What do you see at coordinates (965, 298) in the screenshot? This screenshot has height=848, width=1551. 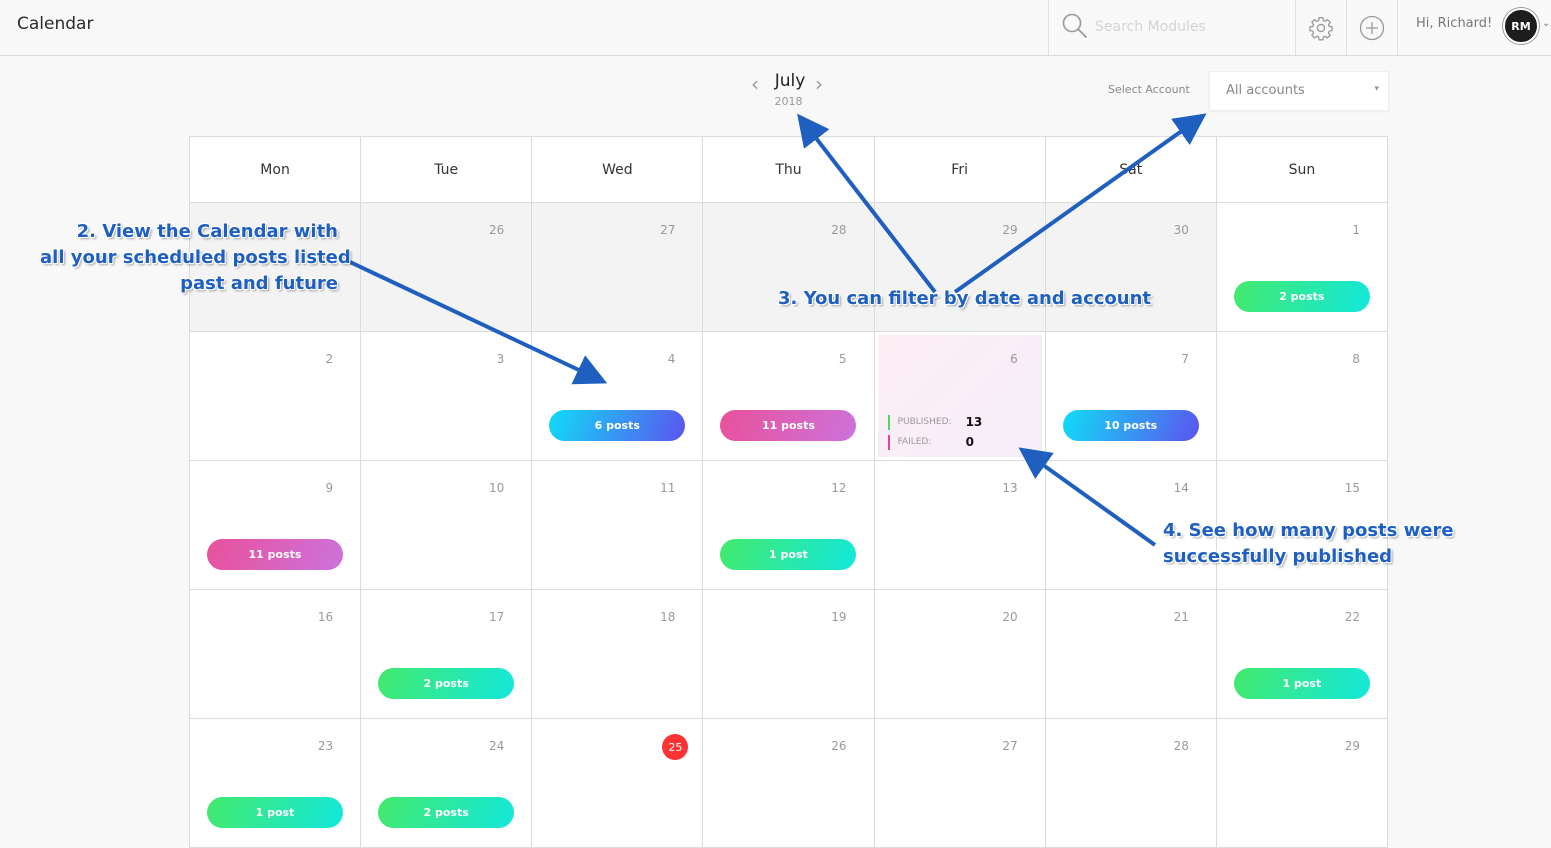 I see `annotation-filter: 3. You can filter by date and account` at bounding box center [965, 298].